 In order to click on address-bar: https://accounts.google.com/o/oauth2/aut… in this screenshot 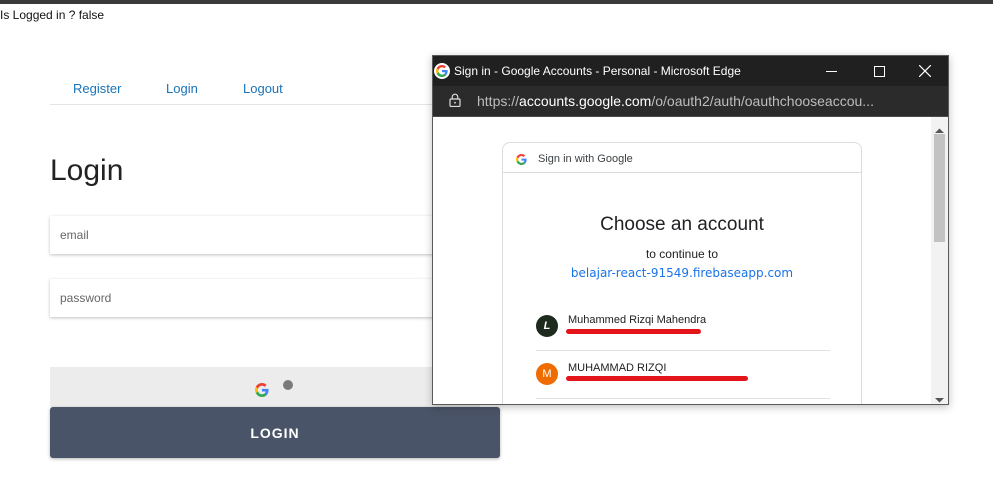, I will do `click(690, 101)`.